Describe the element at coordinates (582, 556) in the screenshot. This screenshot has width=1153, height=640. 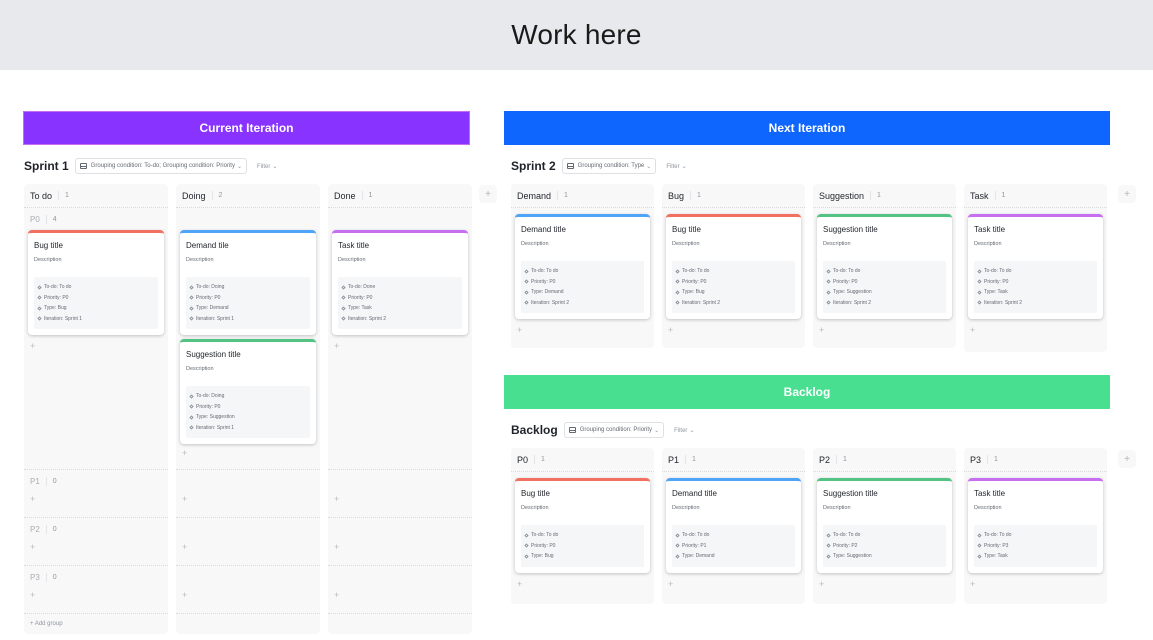
I see `card-field: Type: Bug` at that location.